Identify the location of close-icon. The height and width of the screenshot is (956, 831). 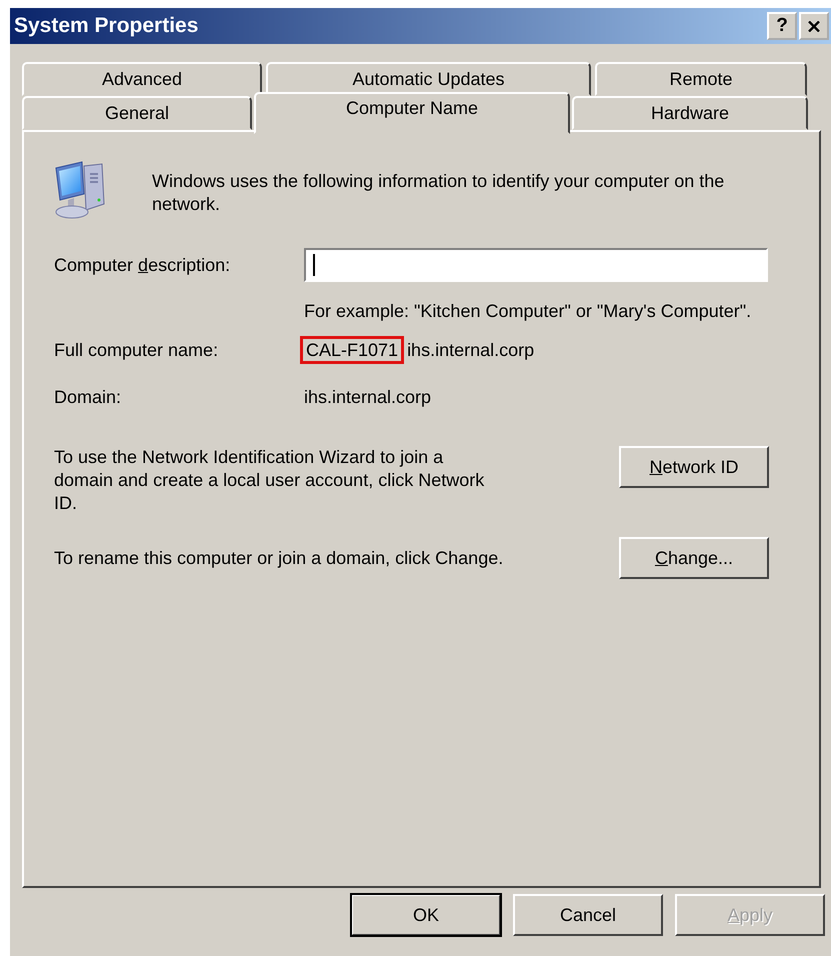
(814, 26).